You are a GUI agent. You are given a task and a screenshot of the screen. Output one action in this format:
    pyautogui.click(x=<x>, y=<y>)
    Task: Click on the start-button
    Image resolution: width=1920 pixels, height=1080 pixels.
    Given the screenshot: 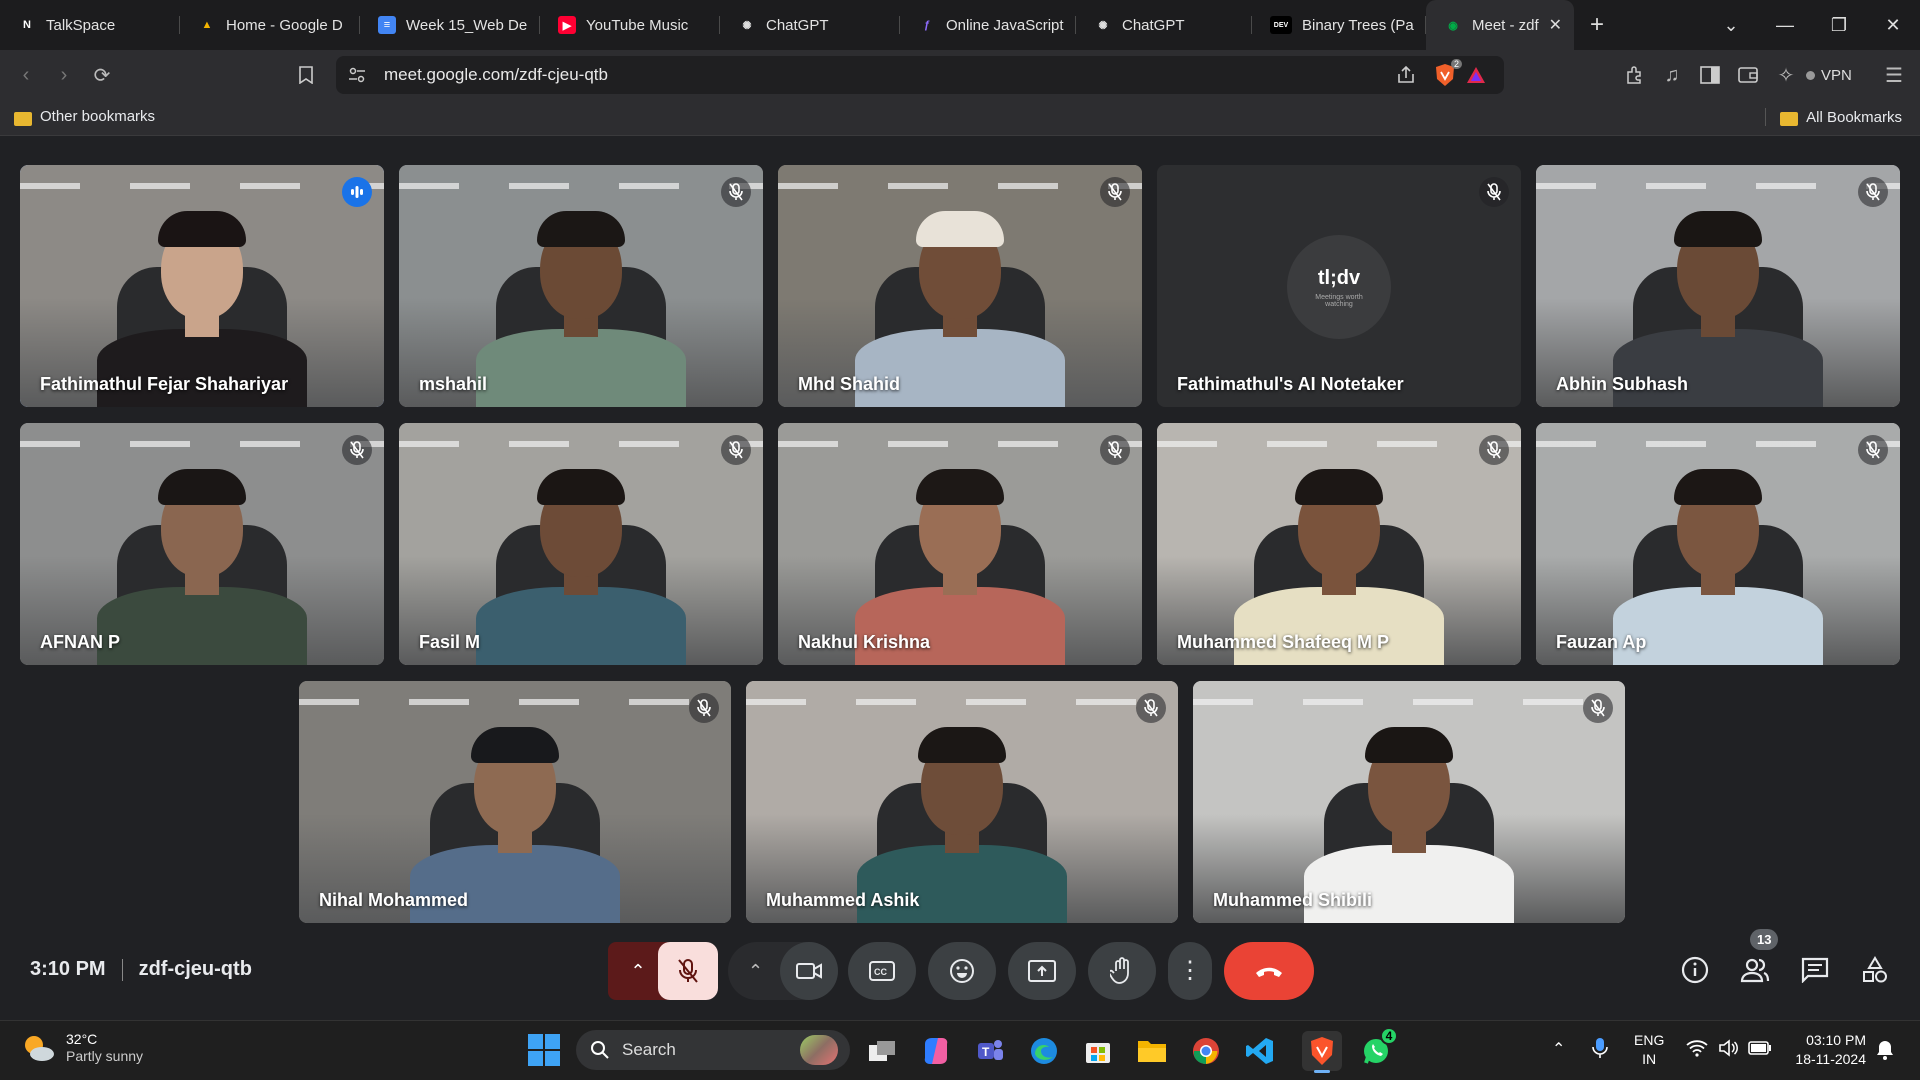 What is the action you would take?
    pyautogui.click(x=544, y=1050)
    